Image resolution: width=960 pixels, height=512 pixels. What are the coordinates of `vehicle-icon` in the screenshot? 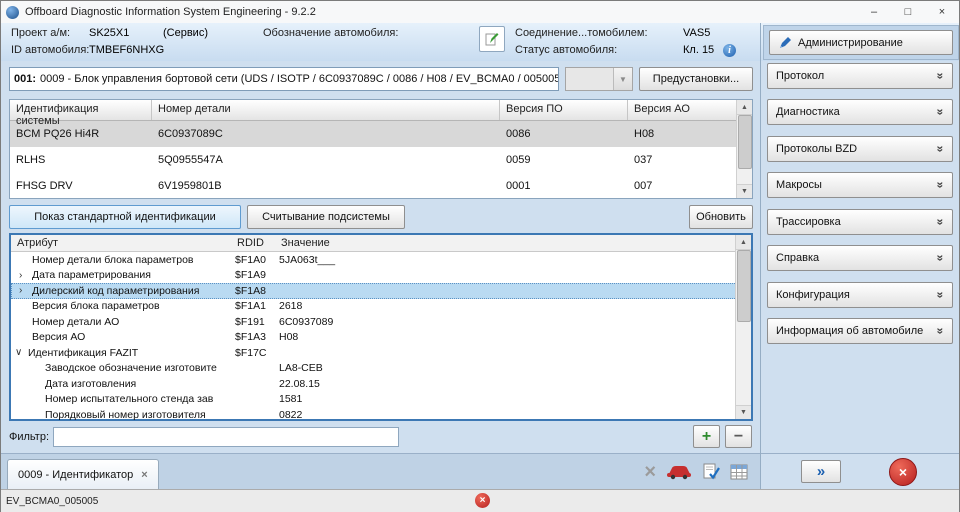 It's located at (679, 472).